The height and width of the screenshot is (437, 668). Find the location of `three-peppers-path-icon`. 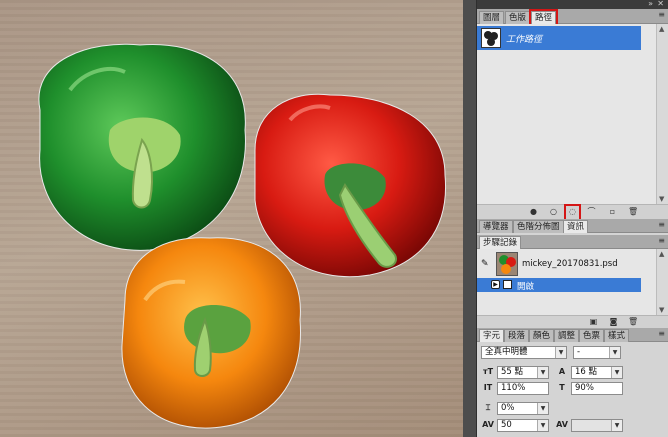

three-peppers-path-icon is located at coordinates (491, 38).